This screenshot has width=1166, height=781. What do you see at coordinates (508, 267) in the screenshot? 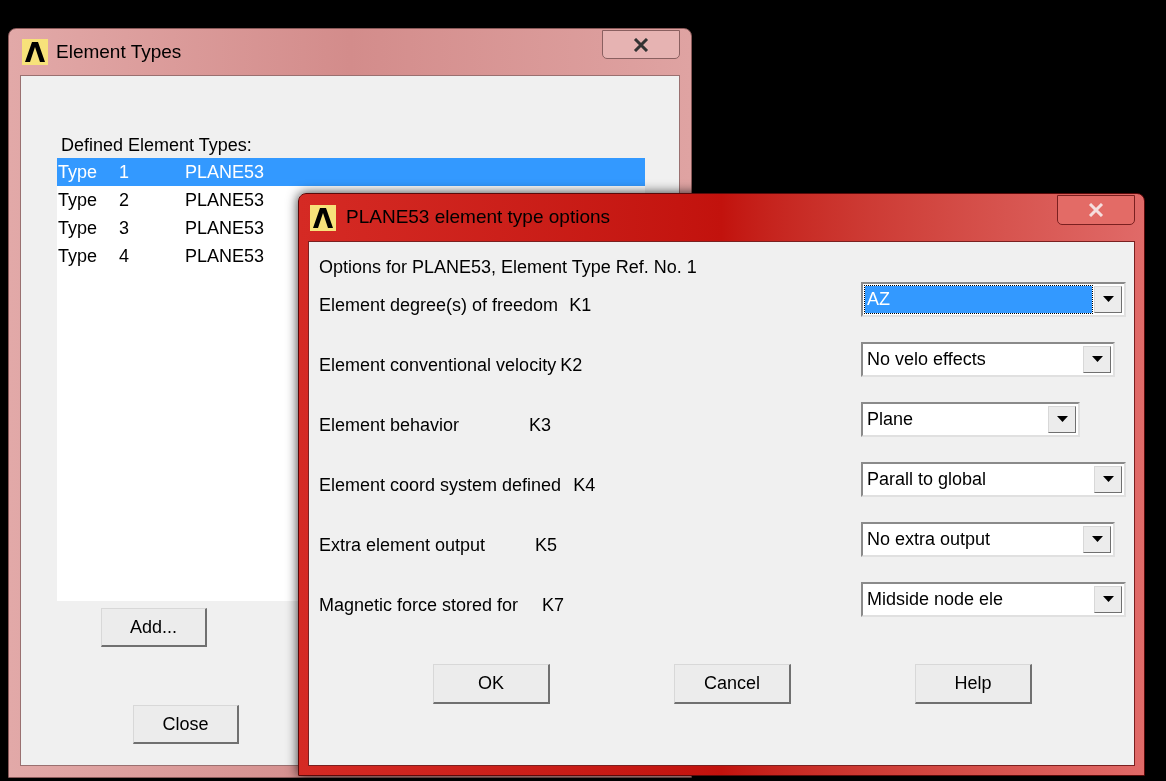
I see `options-heading: Options for PLANE53, Element Type Ref. No. 1` at bounding box center [508, 267].